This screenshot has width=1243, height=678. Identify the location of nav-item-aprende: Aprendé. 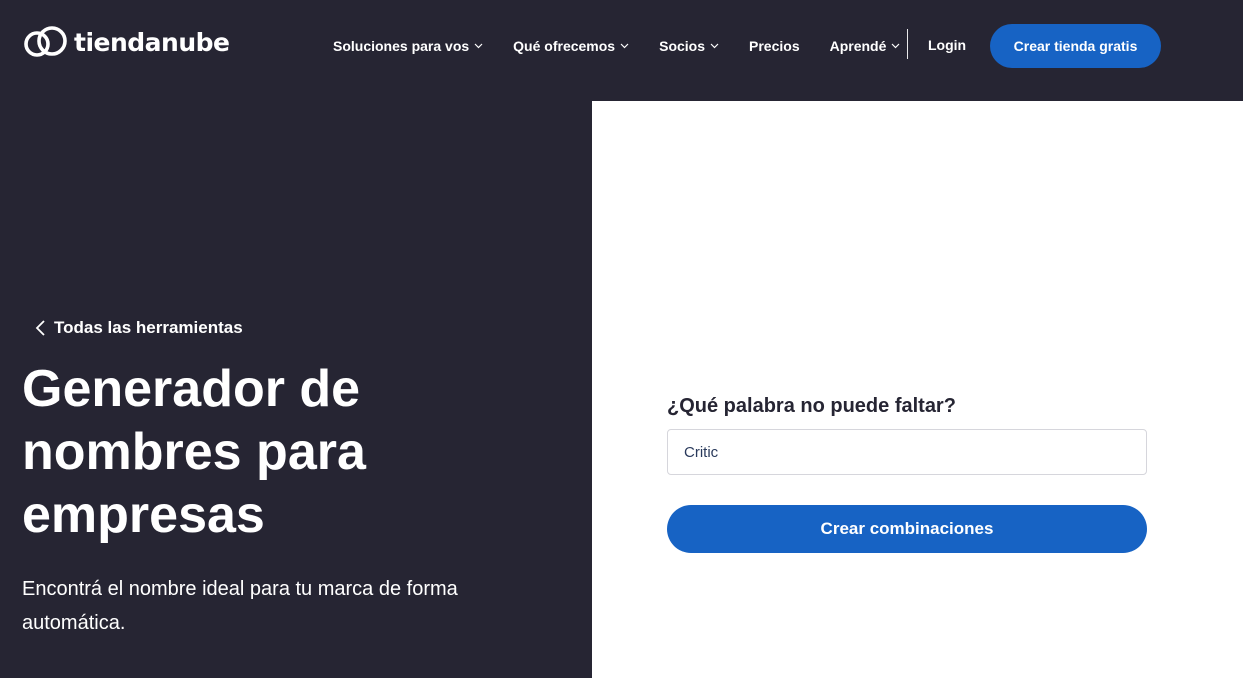
(865, 46).